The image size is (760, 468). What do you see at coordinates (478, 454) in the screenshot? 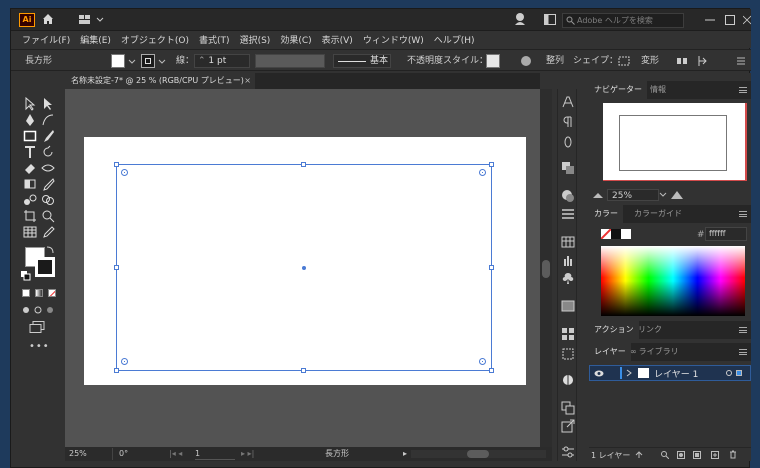
I see `horizontal-scrollbar` at bounding box center [478, 454].